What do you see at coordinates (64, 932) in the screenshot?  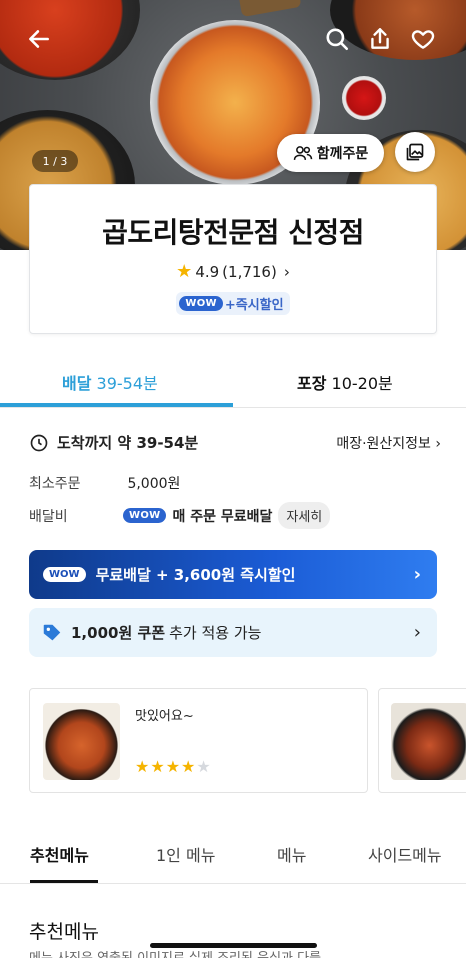 I see `section-title: 추천메뉴` at bounding box center [64, 932].